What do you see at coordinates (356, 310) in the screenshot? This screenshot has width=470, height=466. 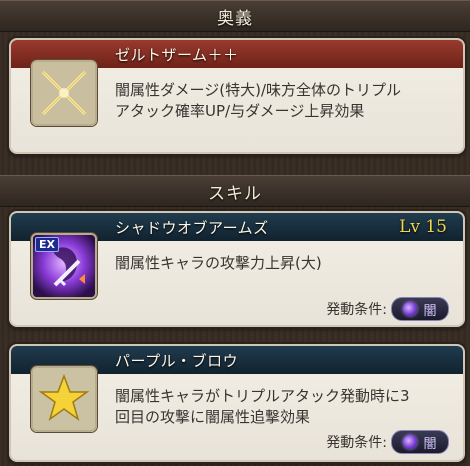 I see `skill-1-condition-label: 発動条件:` at bounding box center [356, 310].